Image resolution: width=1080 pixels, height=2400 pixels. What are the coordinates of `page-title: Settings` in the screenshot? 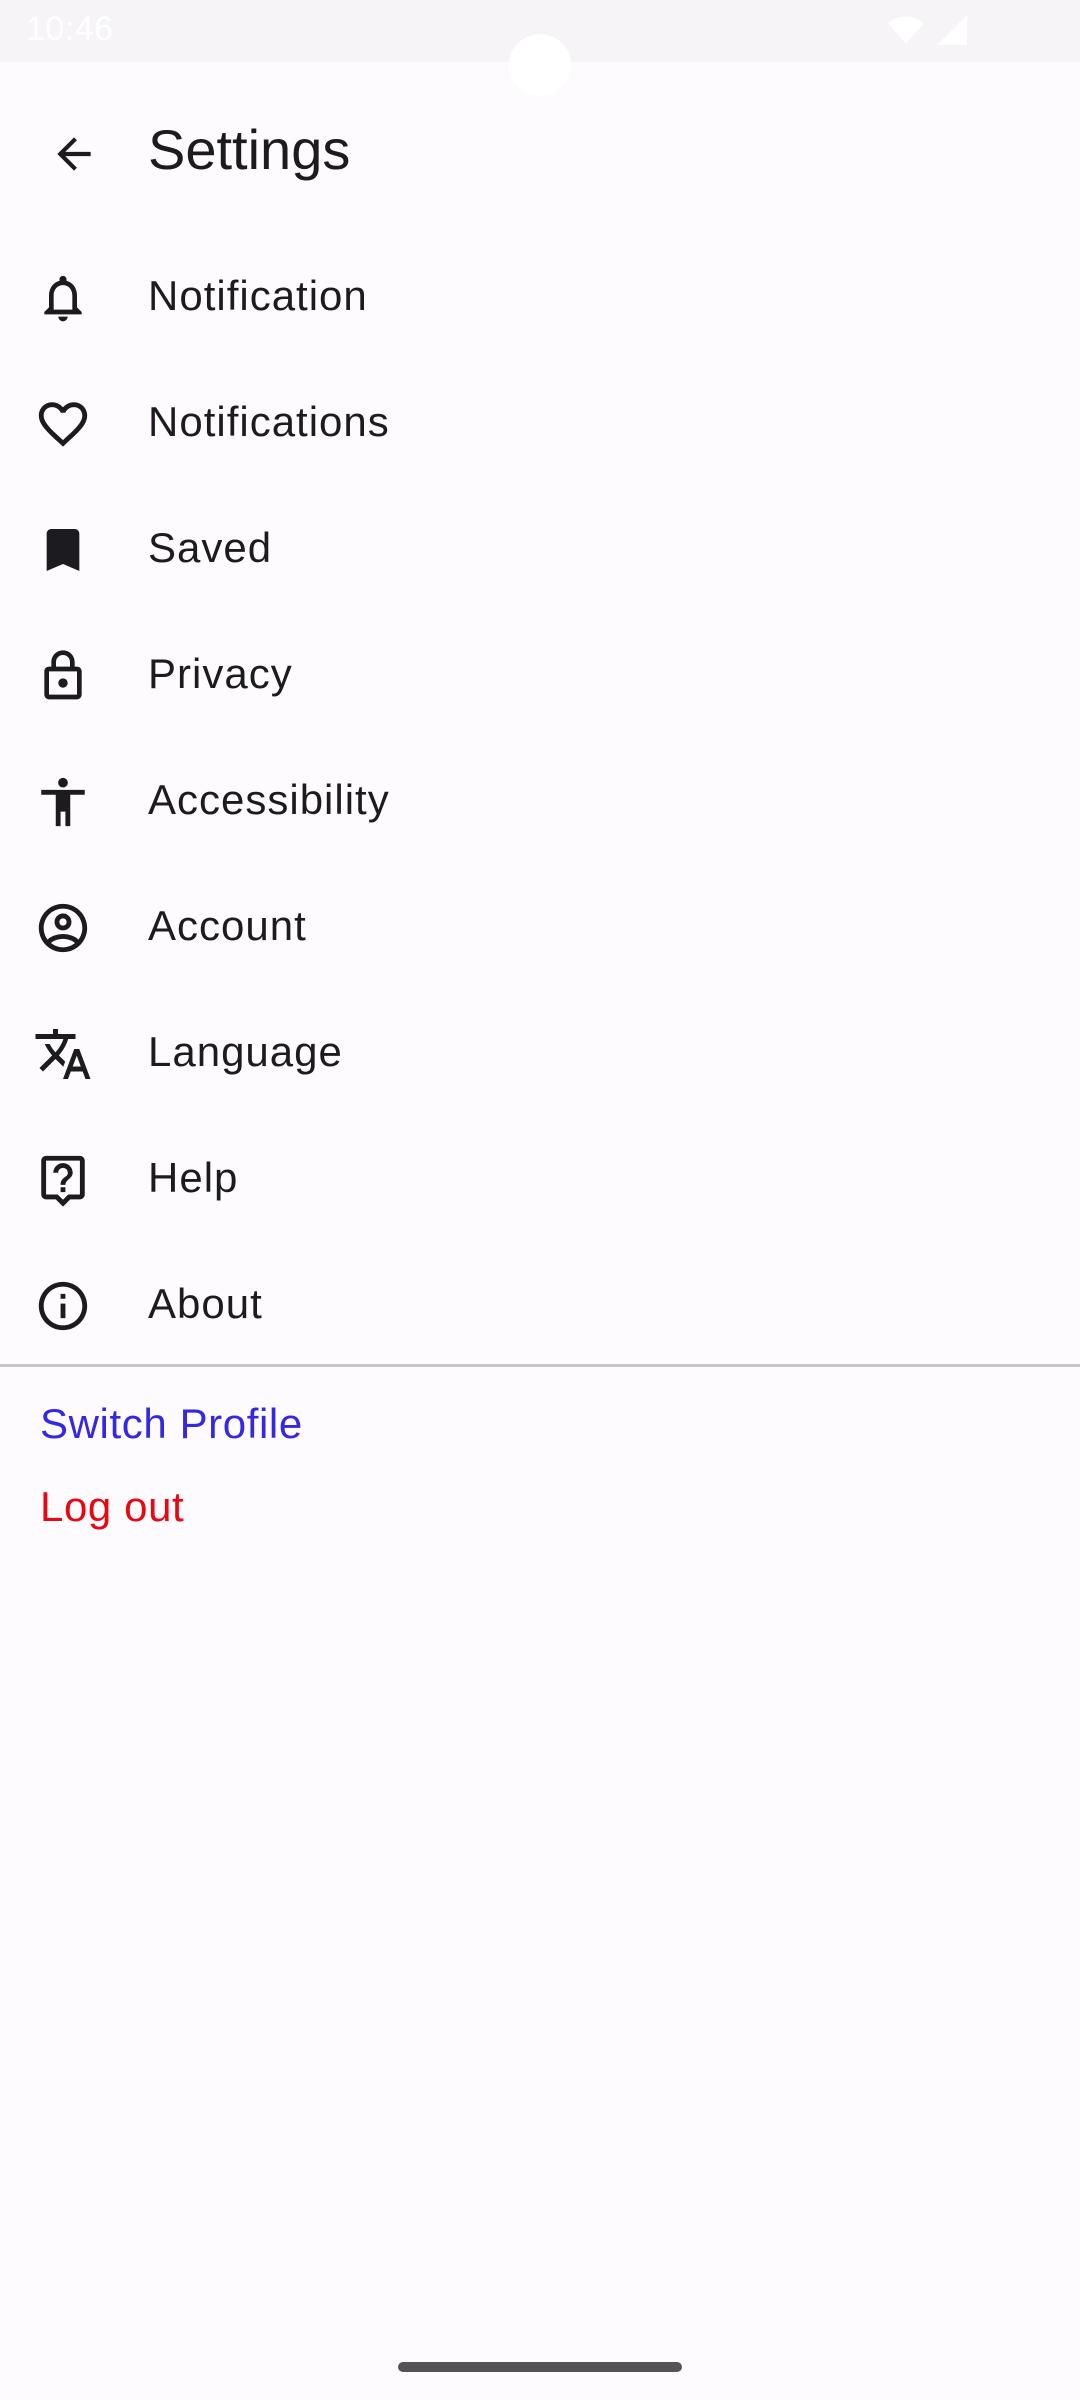 It's located at (249, 149).